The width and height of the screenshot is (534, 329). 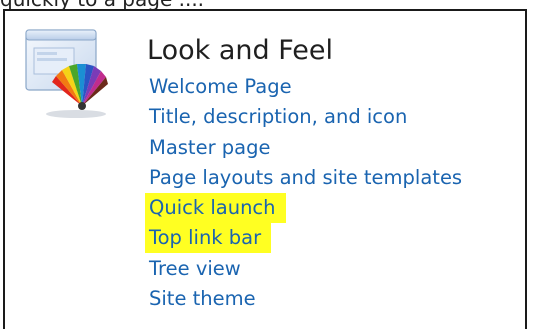 I want to click on palette-window-icon, so click(x=68, y=74).